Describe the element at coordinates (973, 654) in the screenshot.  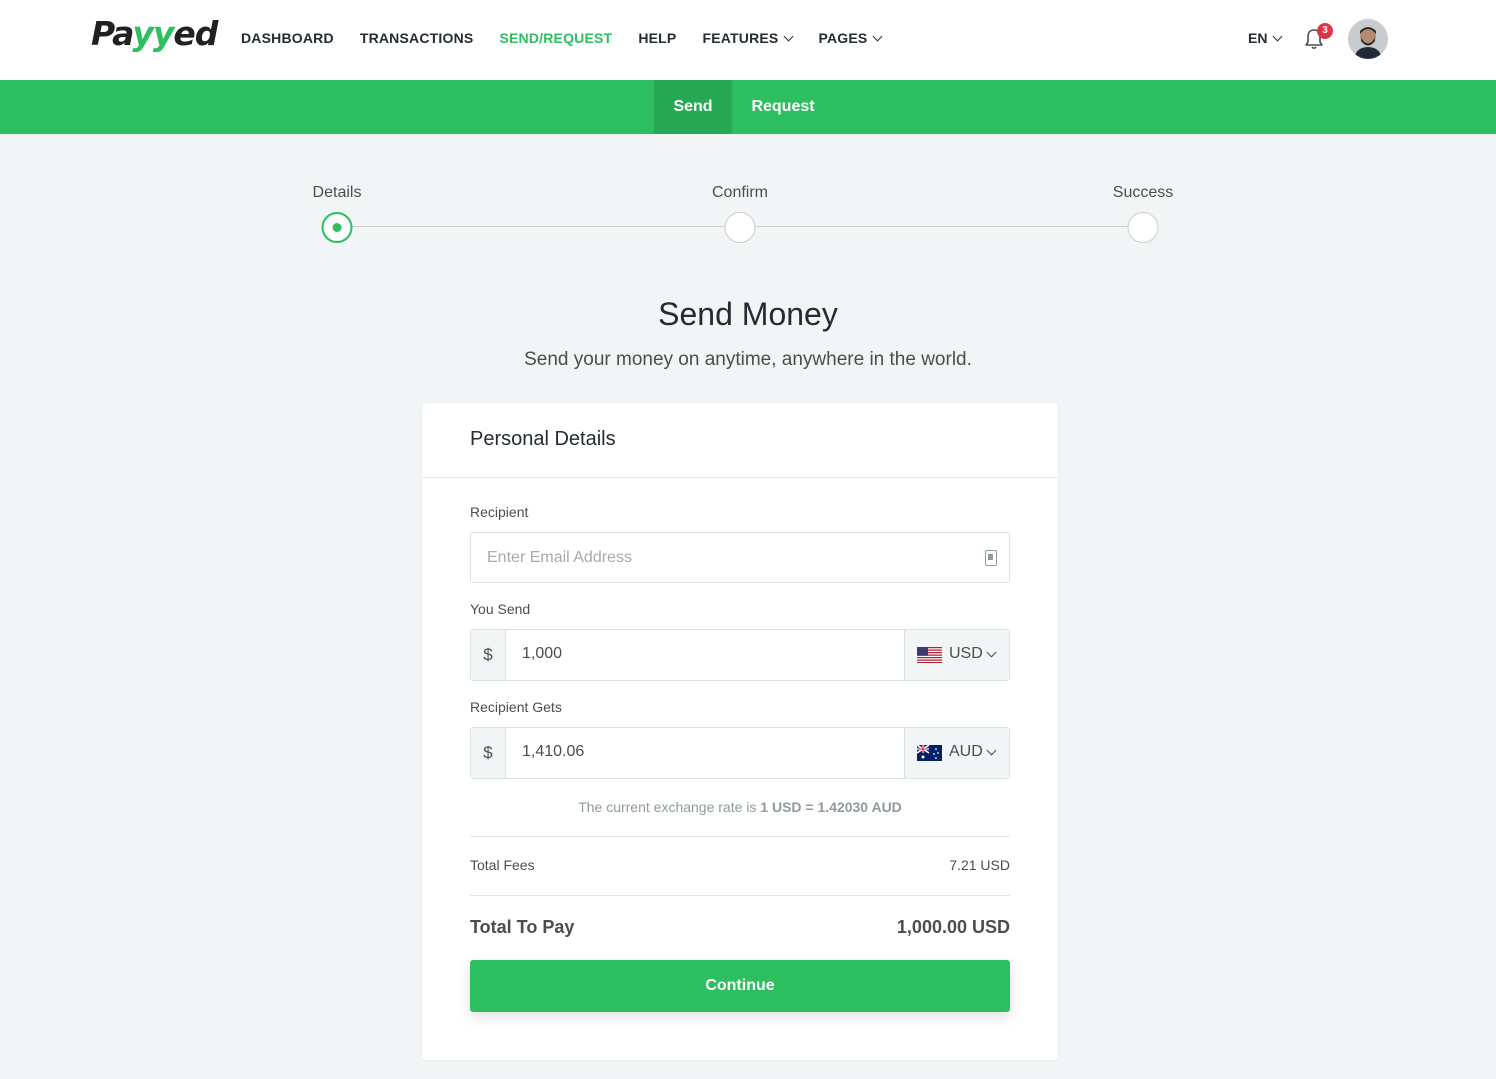
I see `send-currency-code: USD` at that location.